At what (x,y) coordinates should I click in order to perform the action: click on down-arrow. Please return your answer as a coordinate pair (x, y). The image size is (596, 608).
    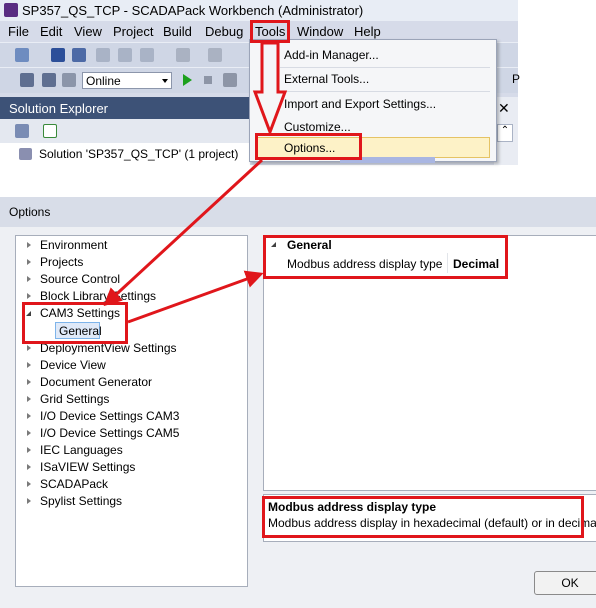
    Looking at the image, I should click on (270, 89).